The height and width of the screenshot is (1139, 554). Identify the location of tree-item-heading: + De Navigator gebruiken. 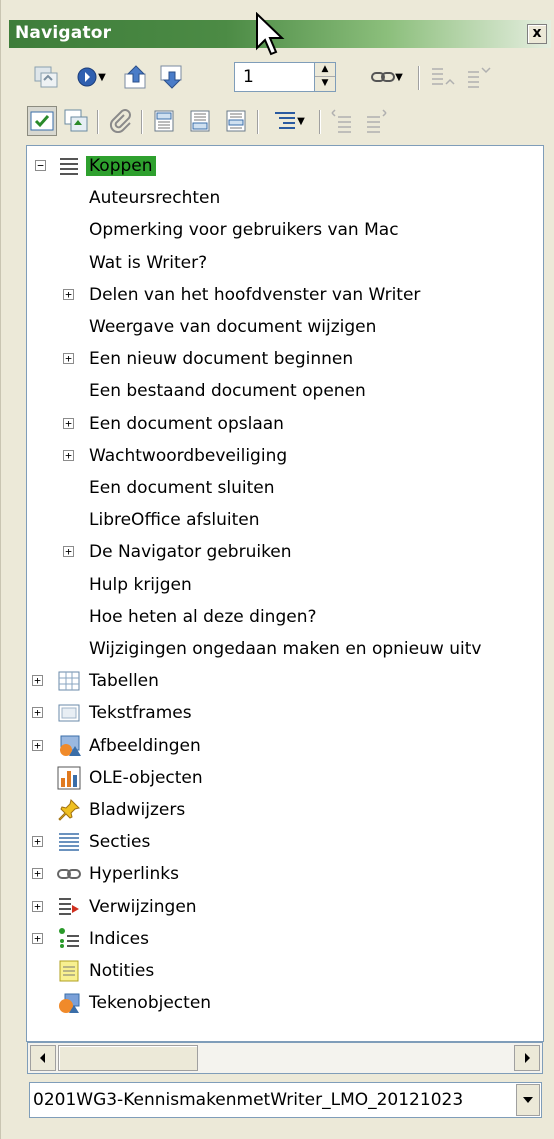
(285, 553).